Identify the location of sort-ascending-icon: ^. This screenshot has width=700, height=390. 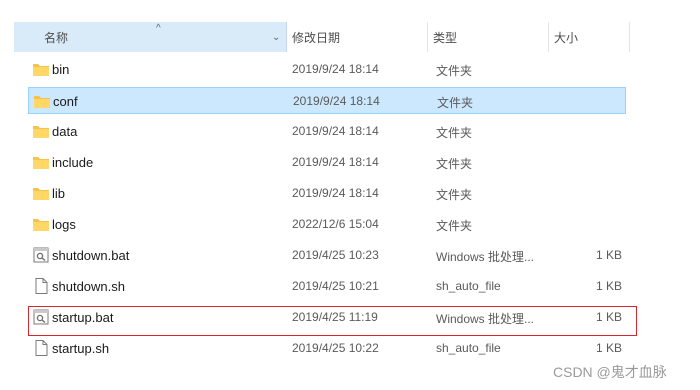
(158, 28).